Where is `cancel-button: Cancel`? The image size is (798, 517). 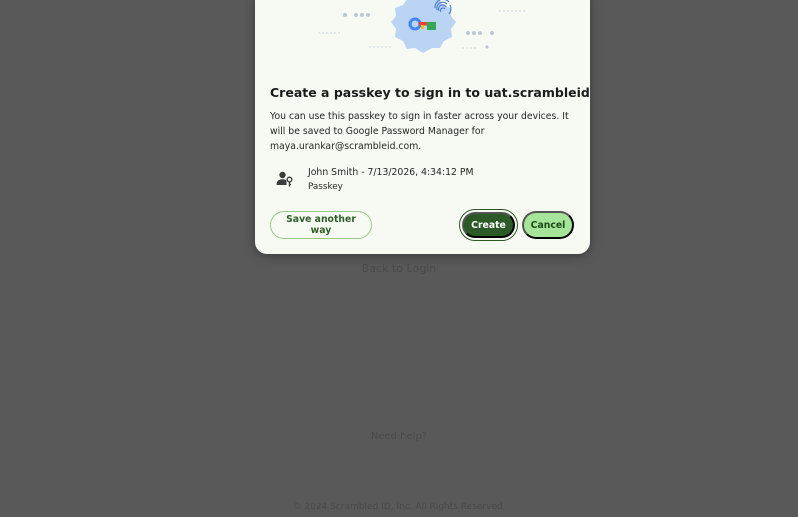 cancel-button: Cancel is located at coordinates (548, 225).